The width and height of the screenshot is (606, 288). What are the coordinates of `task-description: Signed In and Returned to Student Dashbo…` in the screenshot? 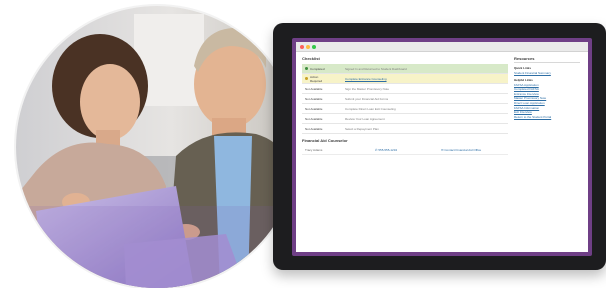 It's located at (376, 68).